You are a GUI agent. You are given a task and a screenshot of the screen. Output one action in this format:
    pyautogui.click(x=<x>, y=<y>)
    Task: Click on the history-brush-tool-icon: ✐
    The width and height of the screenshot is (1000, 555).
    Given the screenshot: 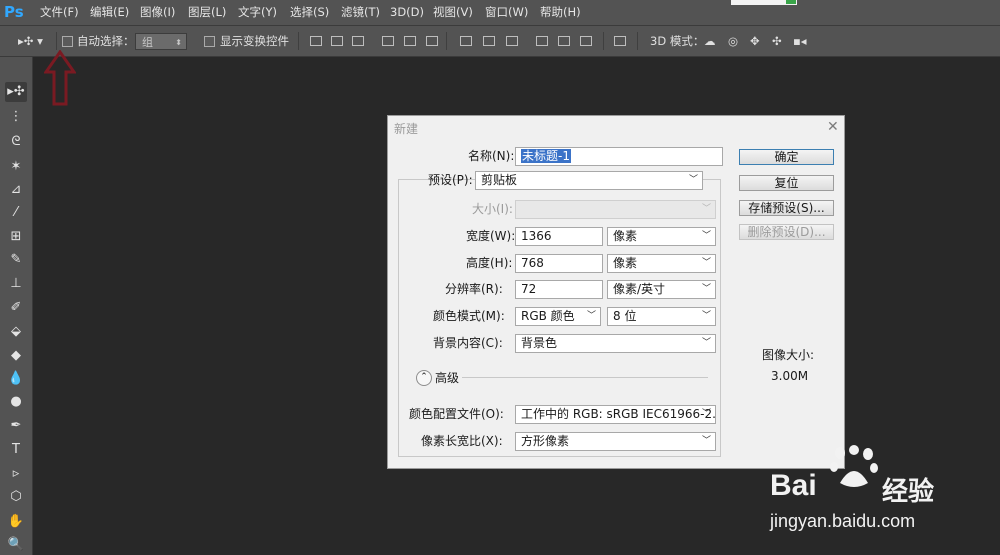 What is the action you would take?
    pyautogui.click(x=16, y=308)
    